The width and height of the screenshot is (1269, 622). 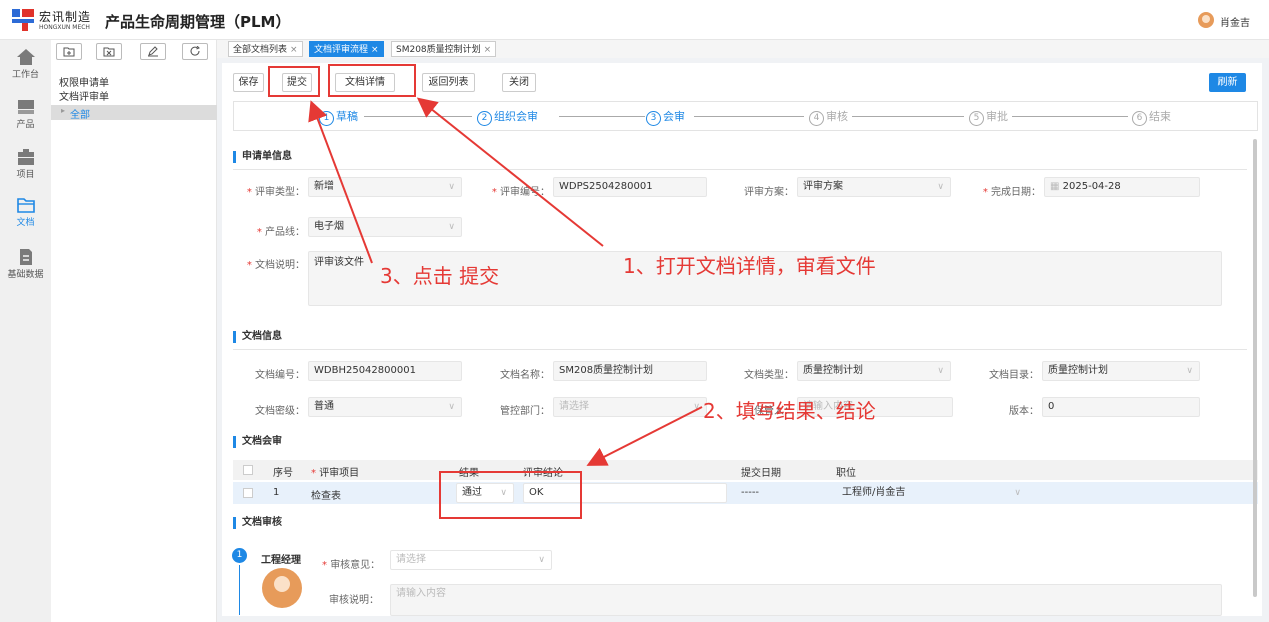 What do you see at coordinates (806, 600) in the screenshot?
I see `audit-note-input: 请输入内容` at bounding box center [806, 600].